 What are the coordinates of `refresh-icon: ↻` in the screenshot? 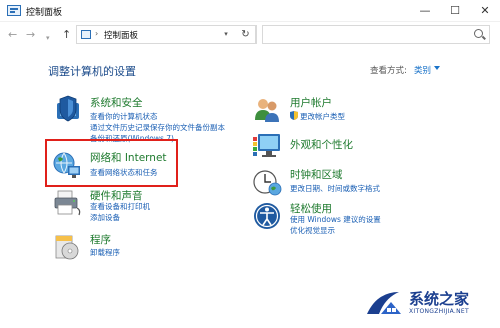 It's located at (246, 34).